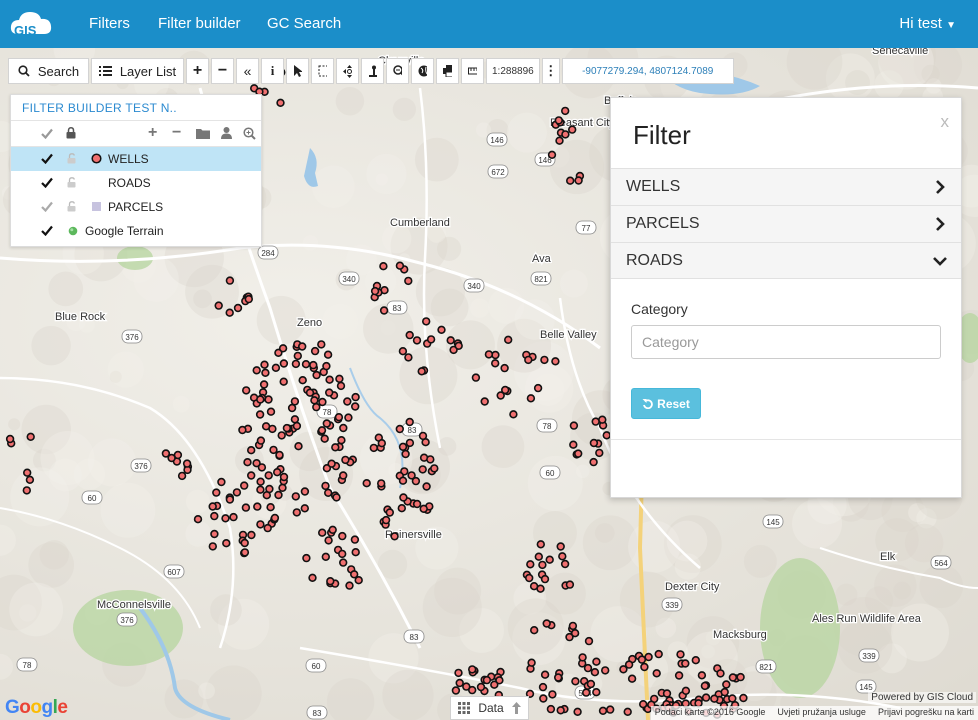  Describe the element at coordinates (867, 619) in the screenshot. I see `place-label: Ales Run Wildlife Area` at that location.